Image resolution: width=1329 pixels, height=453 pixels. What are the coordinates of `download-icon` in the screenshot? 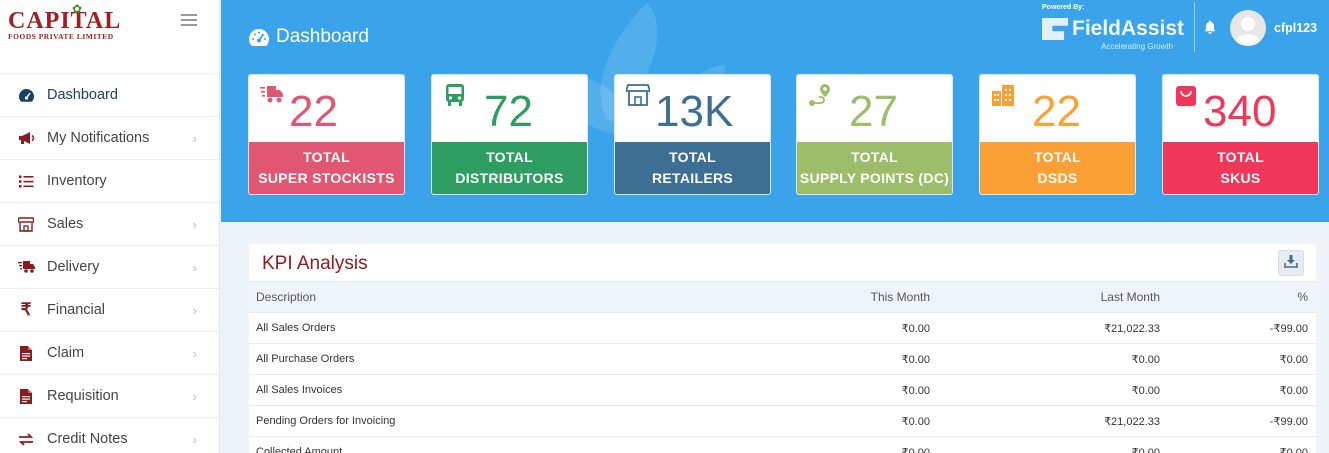 It's located at (1291, 263).